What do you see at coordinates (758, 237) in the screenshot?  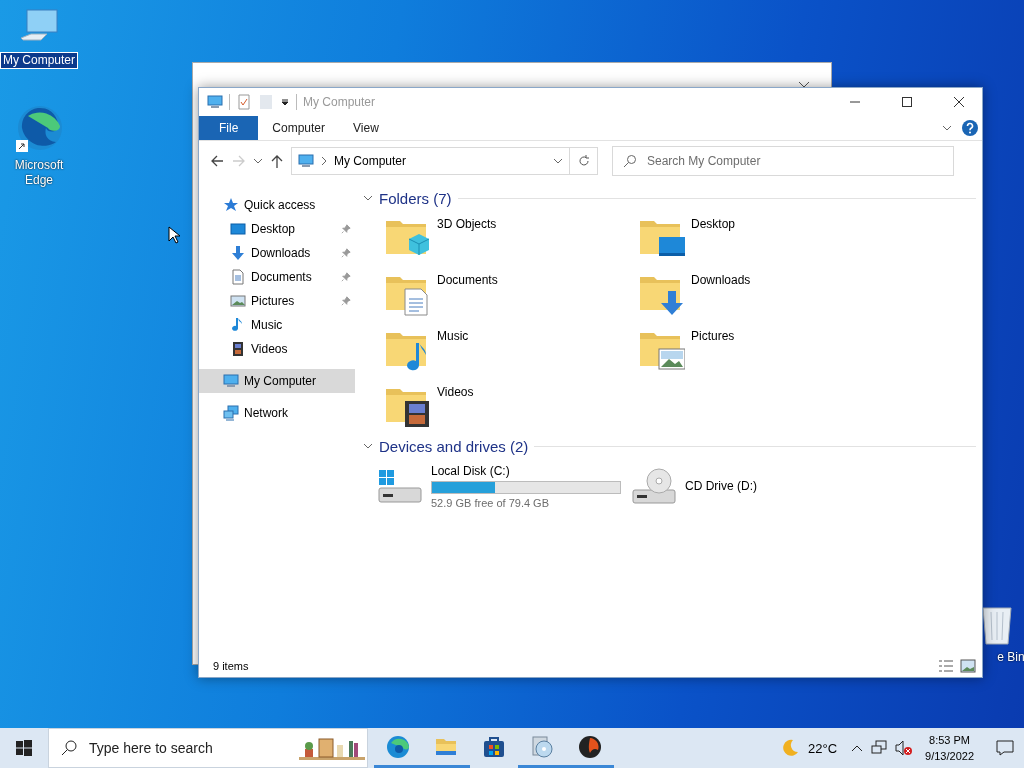 I see `folder-item: Desktop` at bounding box center [758, 237].